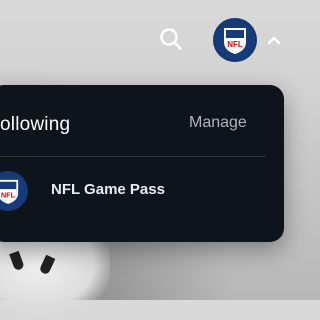  I want to click on manage-button: Manage, so click(218, 123).